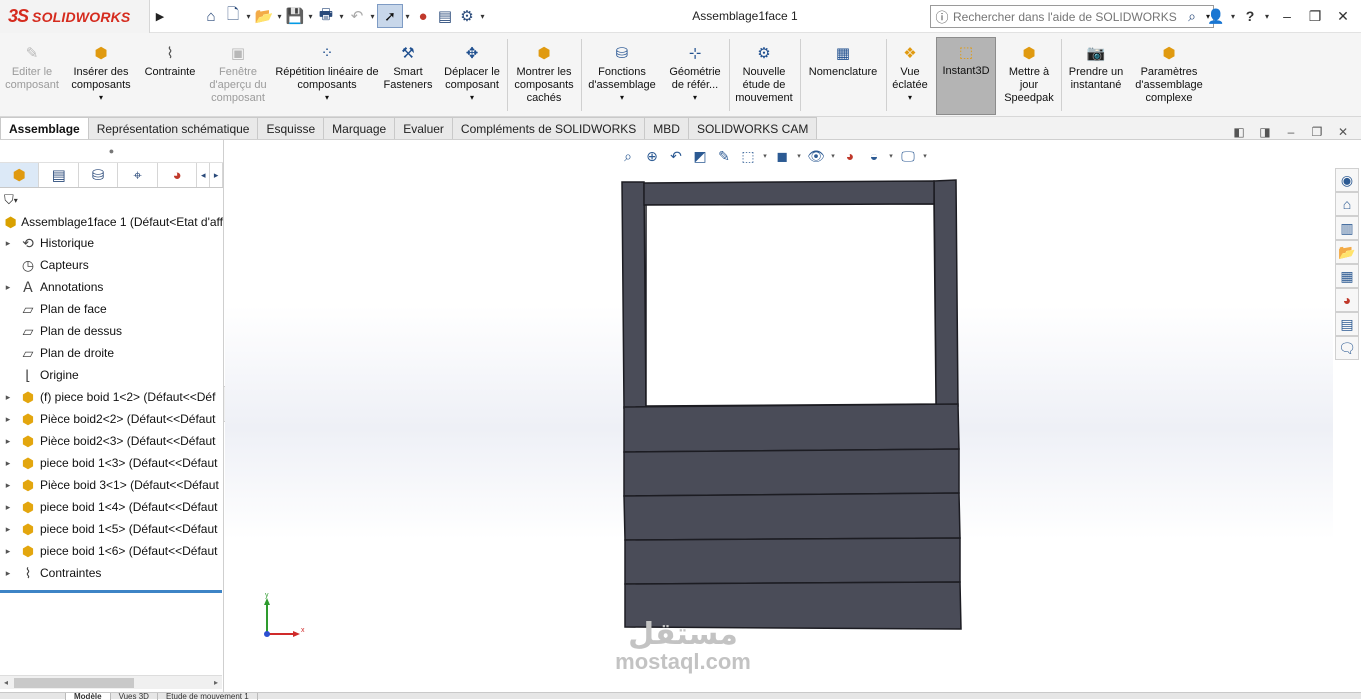 The width and height of the screenshot is (1361, 700). I want to click on tree-root-assembly: ⬢ Assemblage1face 1 (Défaut<Etat d'aff, so click(111, 222).